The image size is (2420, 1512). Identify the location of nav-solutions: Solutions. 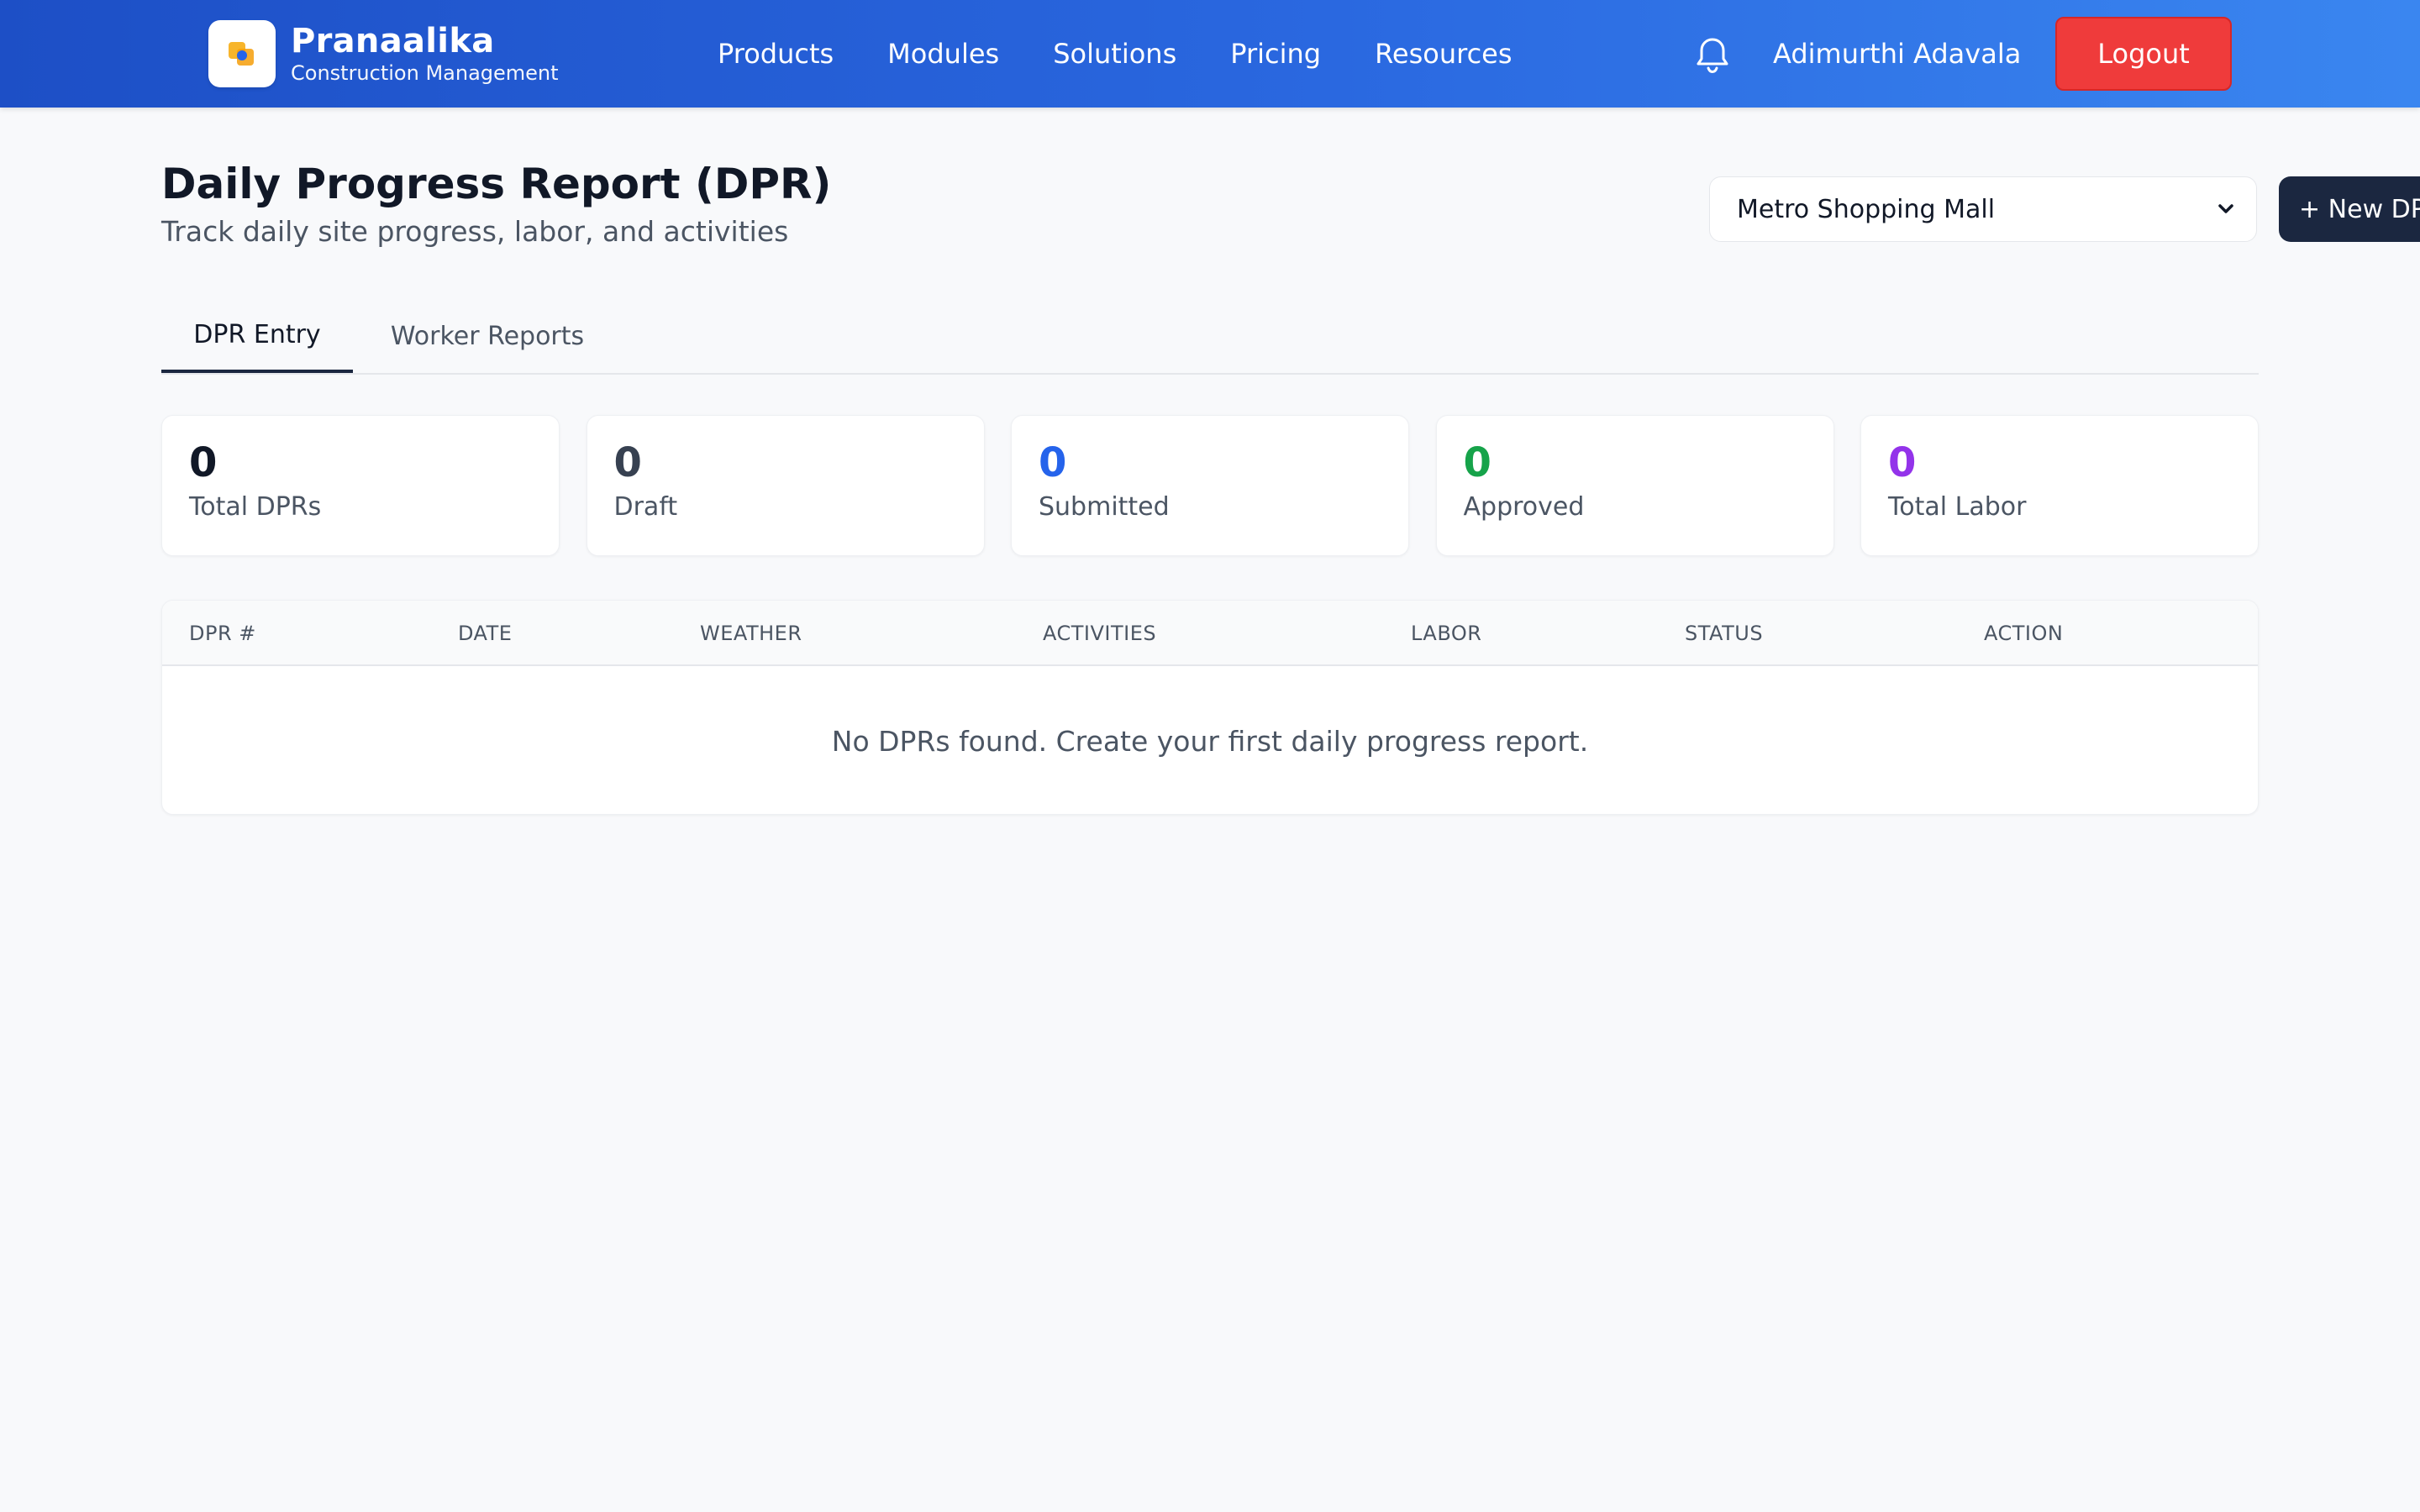
(1114, 54).